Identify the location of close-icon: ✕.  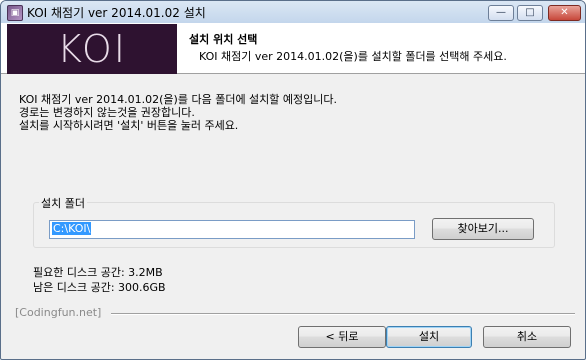
(564, 12).